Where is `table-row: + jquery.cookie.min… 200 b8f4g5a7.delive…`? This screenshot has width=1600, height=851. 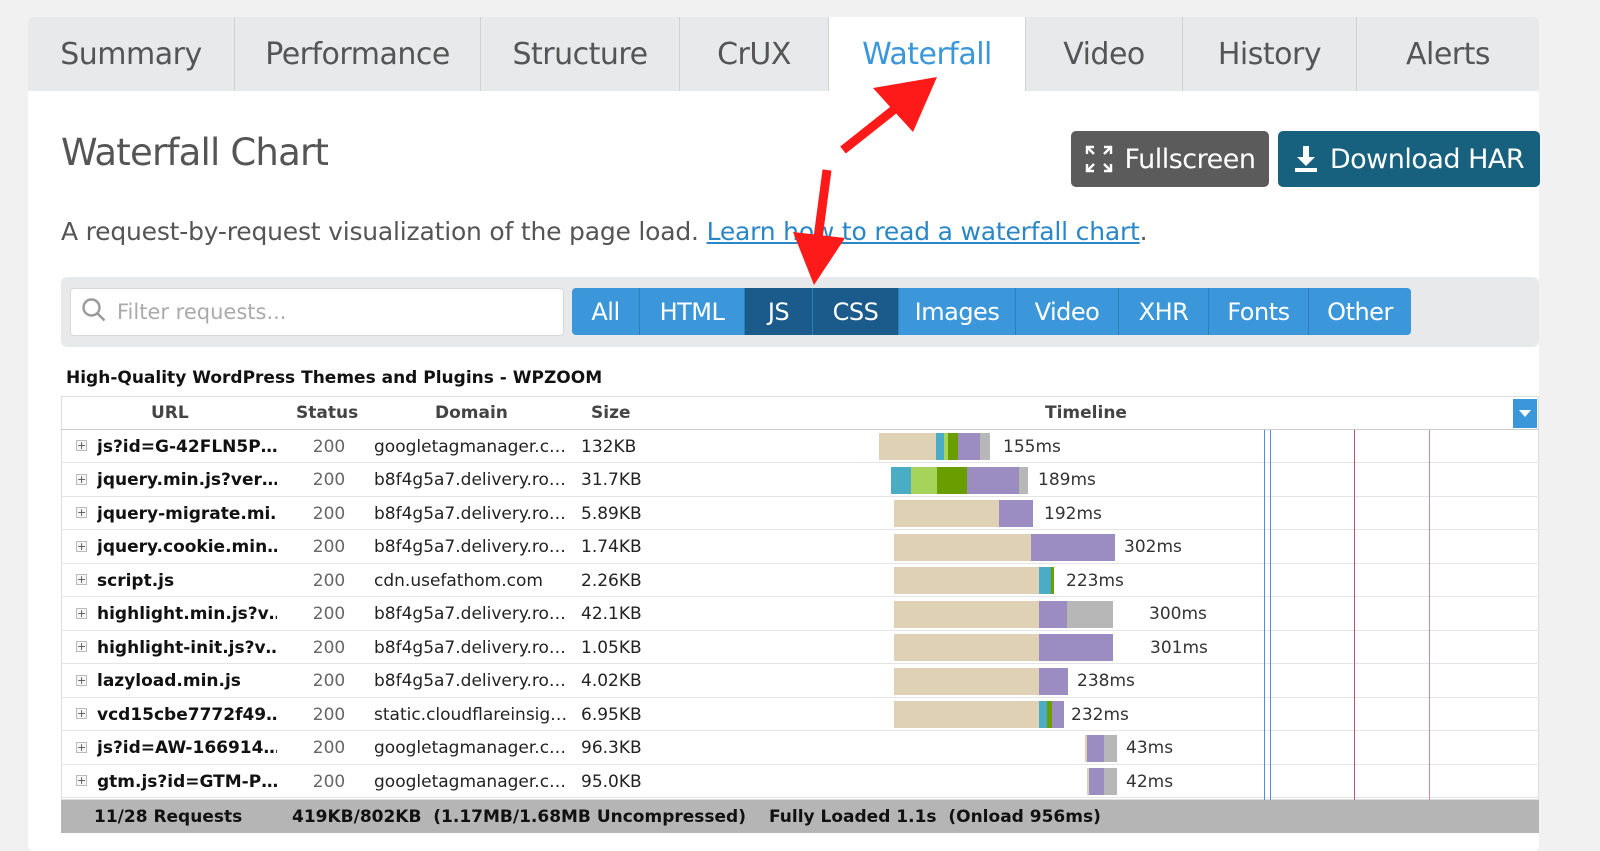 table-row: + jquery.cookie.min… 200 b8f4g5a7.delive… is located at coordinates (800, 547).